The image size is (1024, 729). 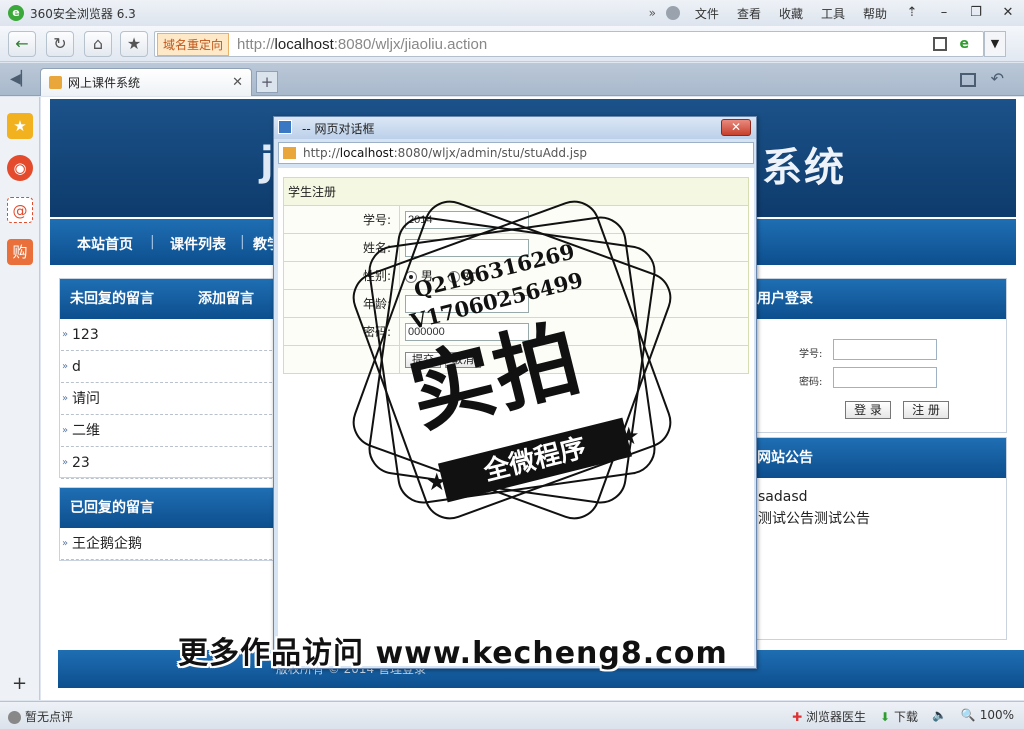 I want to click on login-pw-input, so click(x=885, y=377).